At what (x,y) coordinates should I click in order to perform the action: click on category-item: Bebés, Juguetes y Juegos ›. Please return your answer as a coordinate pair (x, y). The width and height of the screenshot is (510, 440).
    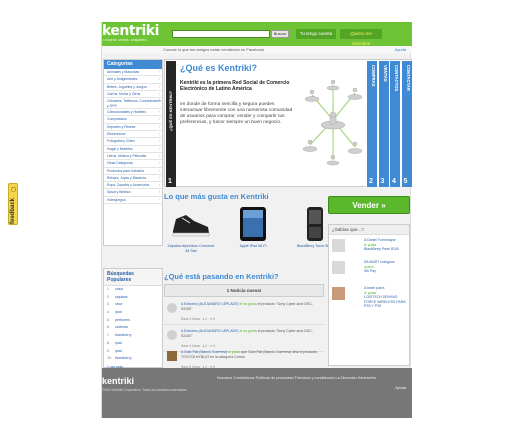
    Looking at the image, I should click on (133, 87).